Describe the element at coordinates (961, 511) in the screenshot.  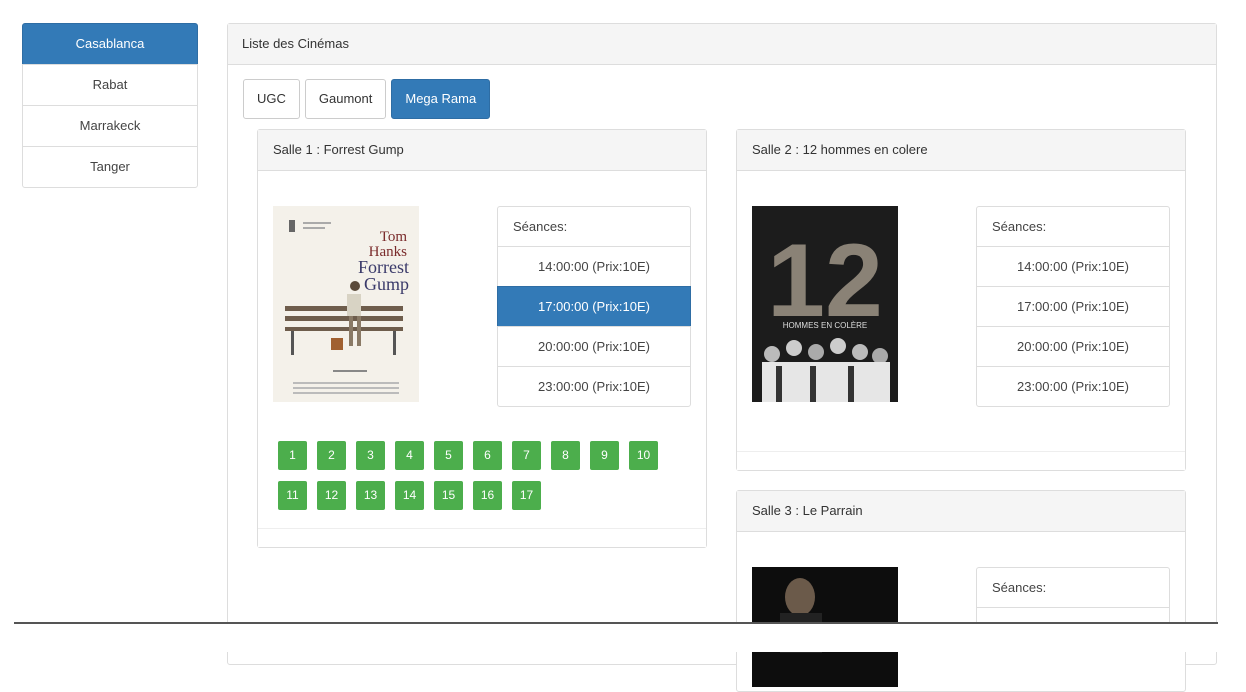
I see `salle-3-title: Salle 3 : Le Parrain` at that location.